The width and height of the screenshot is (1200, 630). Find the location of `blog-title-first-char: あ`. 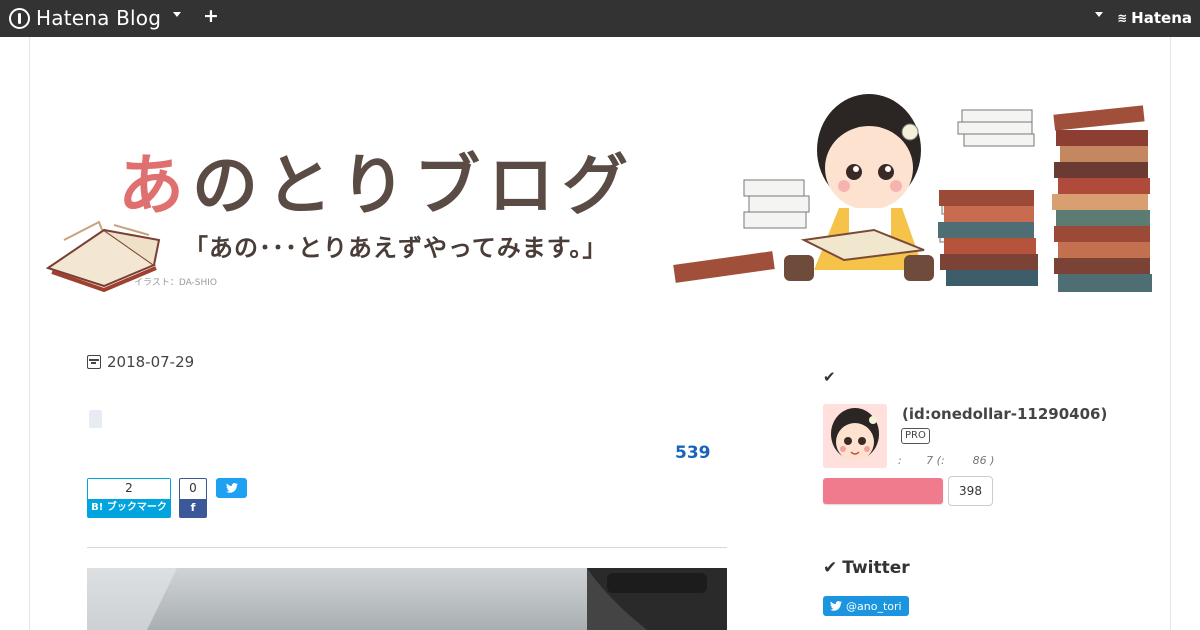

blog-title-first-char: あ is located at coordinates (155, 185).